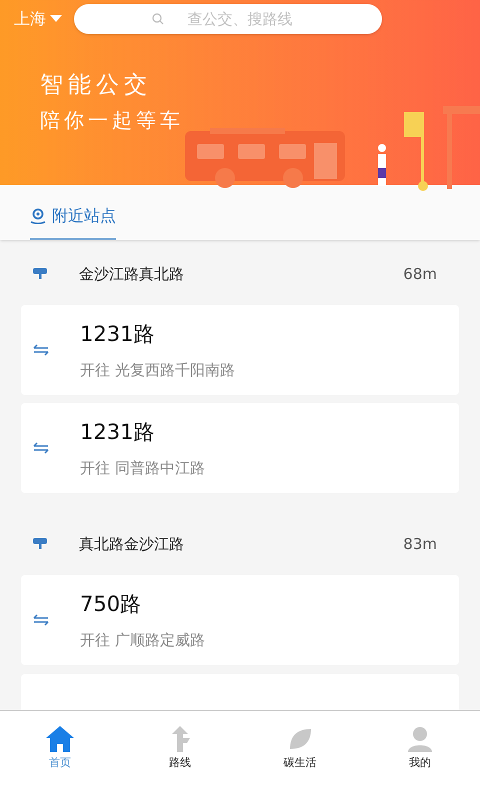 The image size is (480, 800). What do you see at coordinates (142, 468) in the screenshot?
I see `route-direction: 开往 同普路中江路` at bounding box center [142, 468].